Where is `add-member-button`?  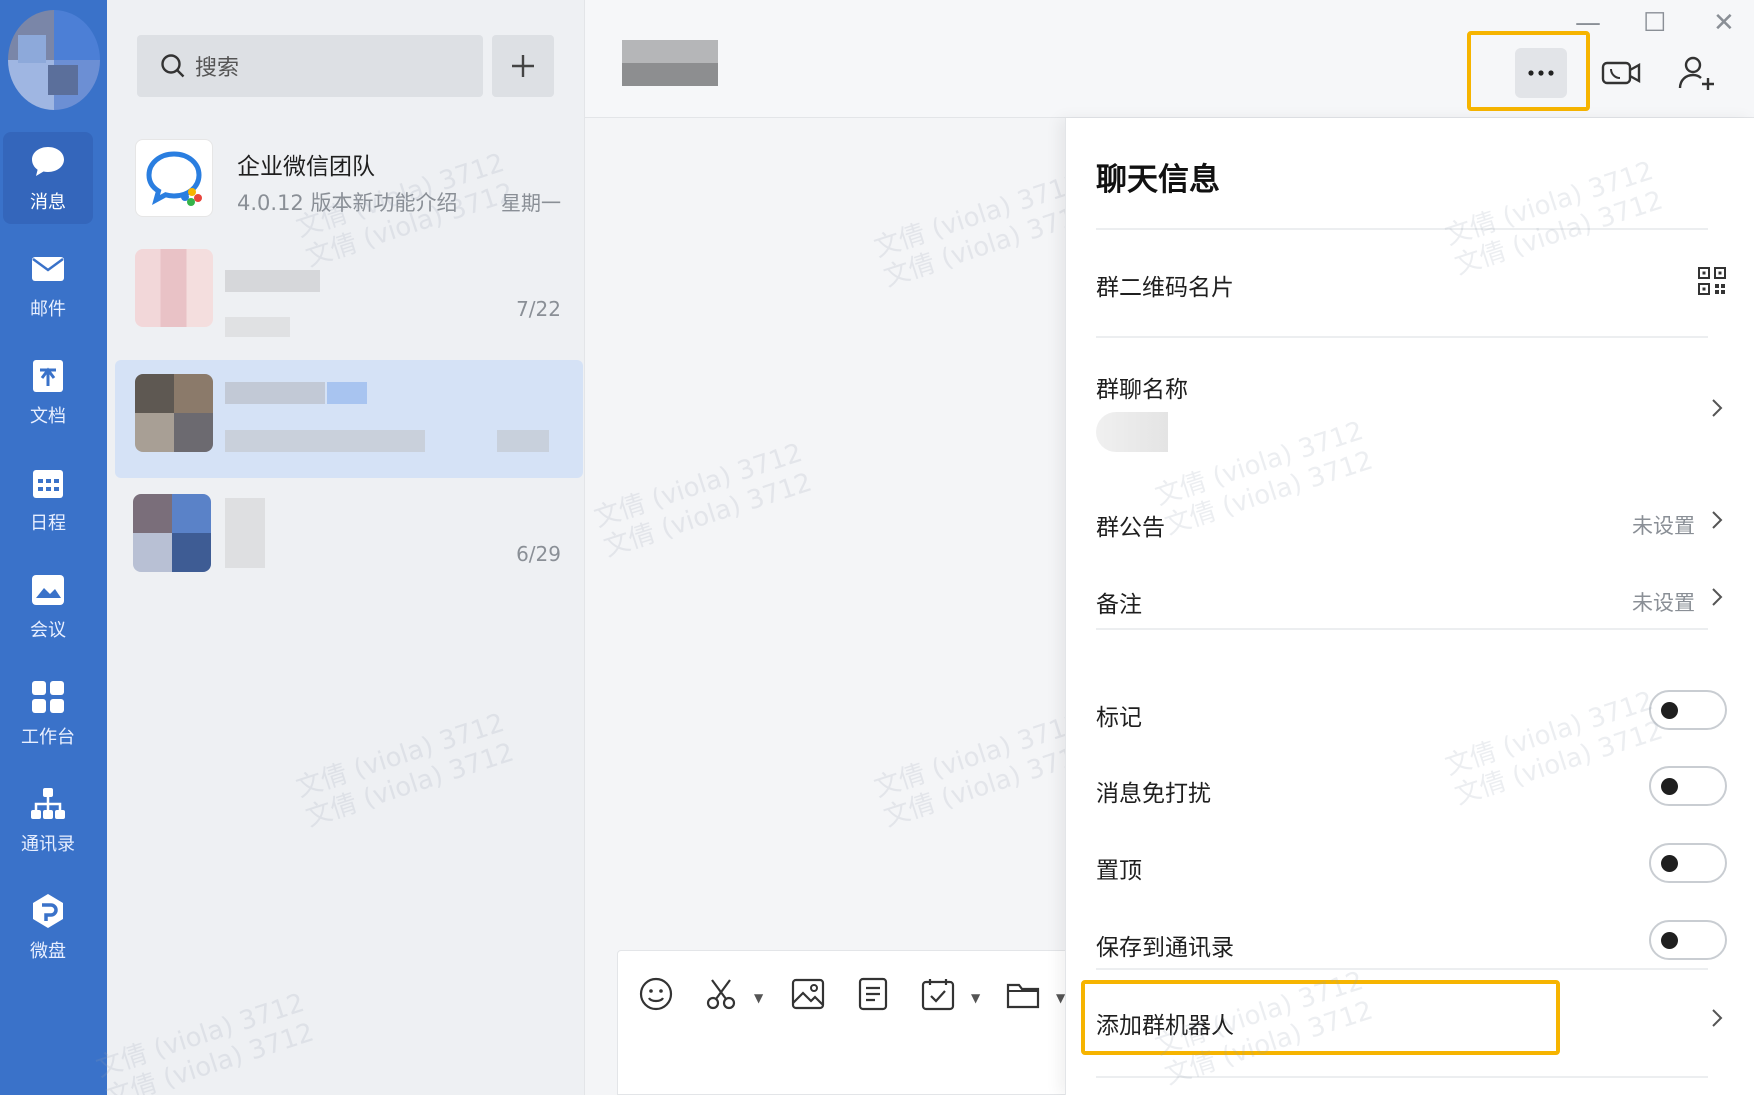
add-member-button is located at coordinates (1697, 73).